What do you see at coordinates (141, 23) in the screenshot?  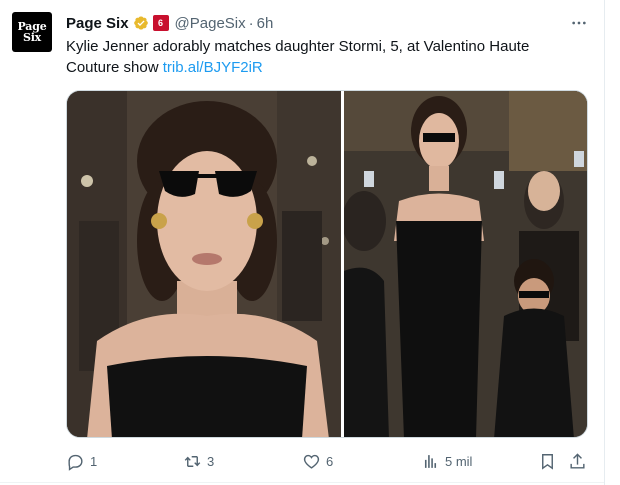 I see `verified-badge-icon` at bounding box center [141, 23].